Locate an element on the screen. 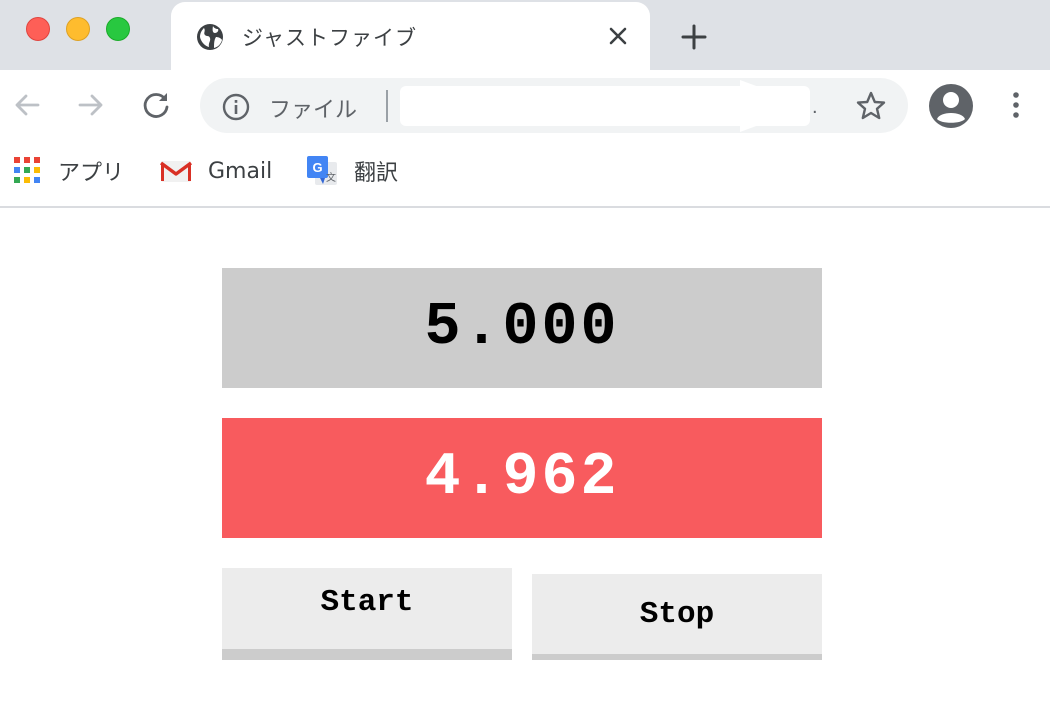  forward-arrow-icon is located at coordinates (91, 105).